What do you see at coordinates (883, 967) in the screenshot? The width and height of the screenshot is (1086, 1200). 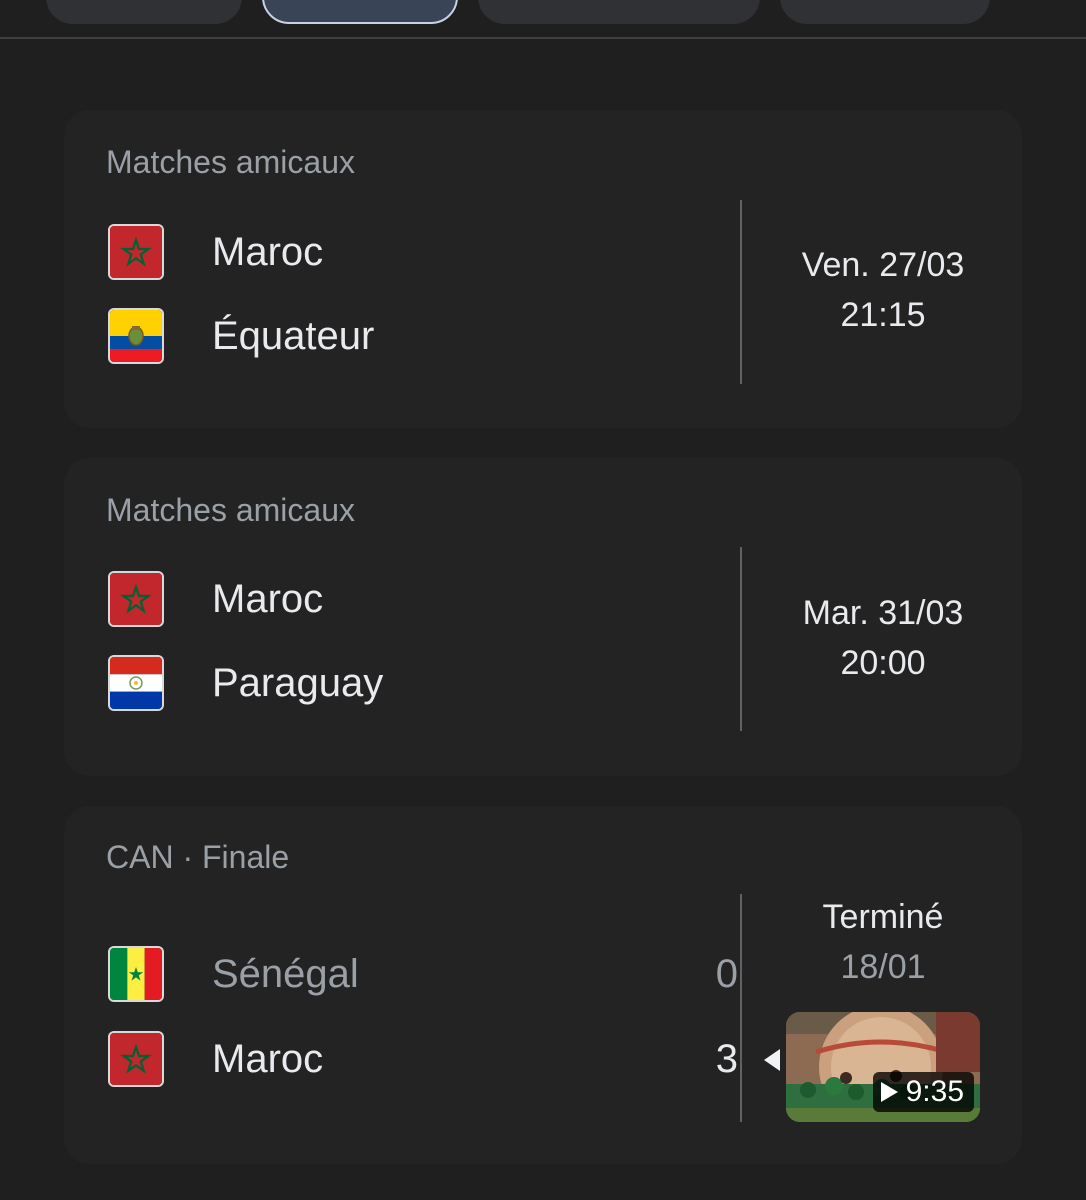 I see `match-date: 18/01` at bounding box center [883, 967].